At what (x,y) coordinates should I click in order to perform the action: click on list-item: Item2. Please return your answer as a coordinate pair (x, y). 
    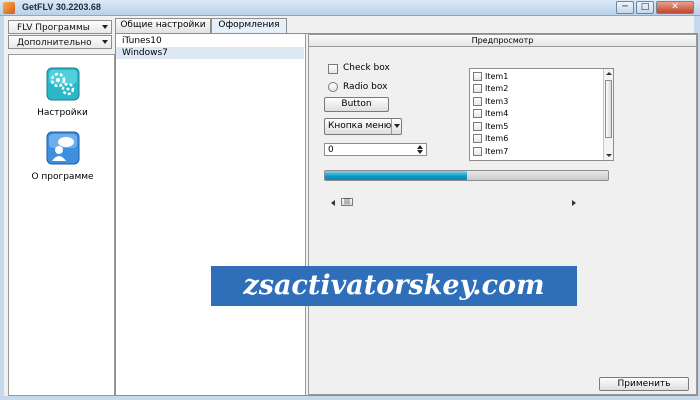
    Looking at the image, I should click on (490, 89).